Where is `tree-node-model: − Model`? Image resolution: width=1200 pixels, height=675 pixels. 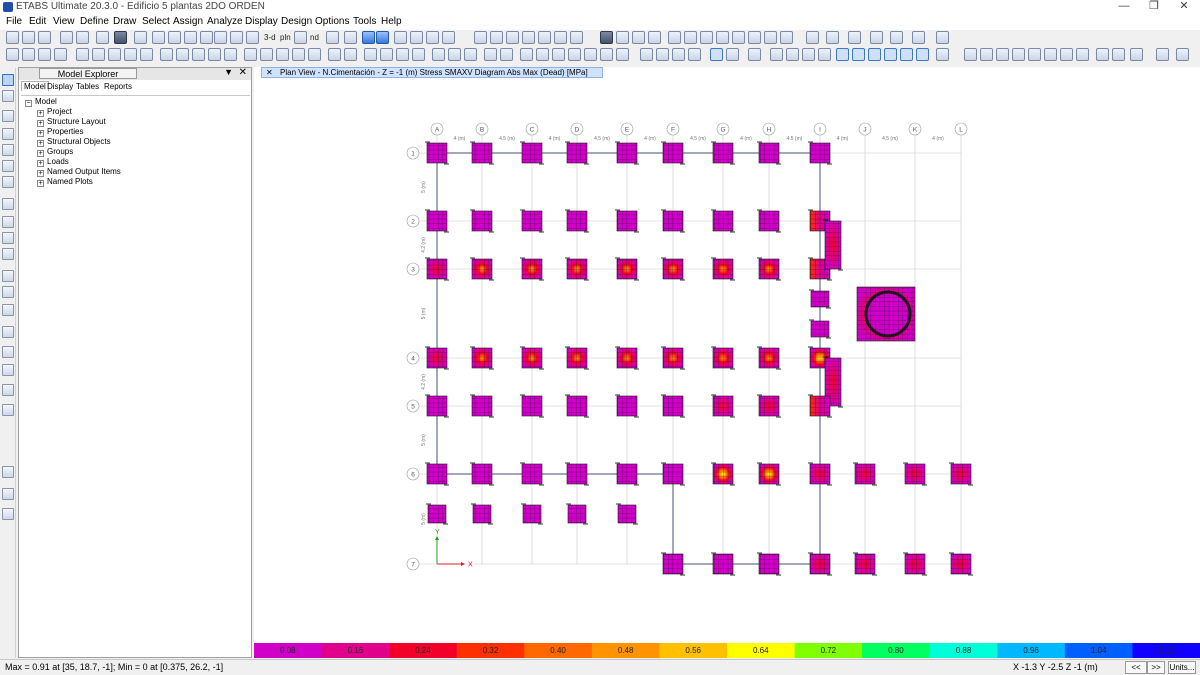 tree-node-model: − Model is located at coordinates (41, 102).